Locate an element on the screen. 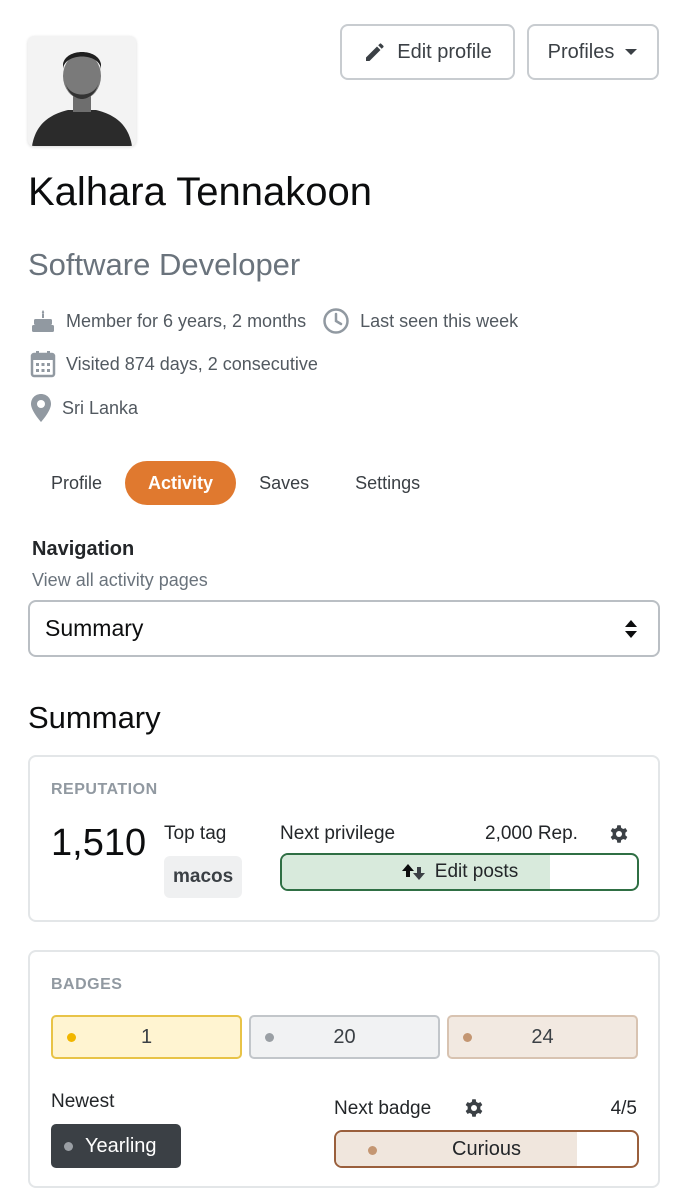 The height and width of the screenshot is (1200, 688). silver-badge-count: 20 is located at coordinates (344, 1037).